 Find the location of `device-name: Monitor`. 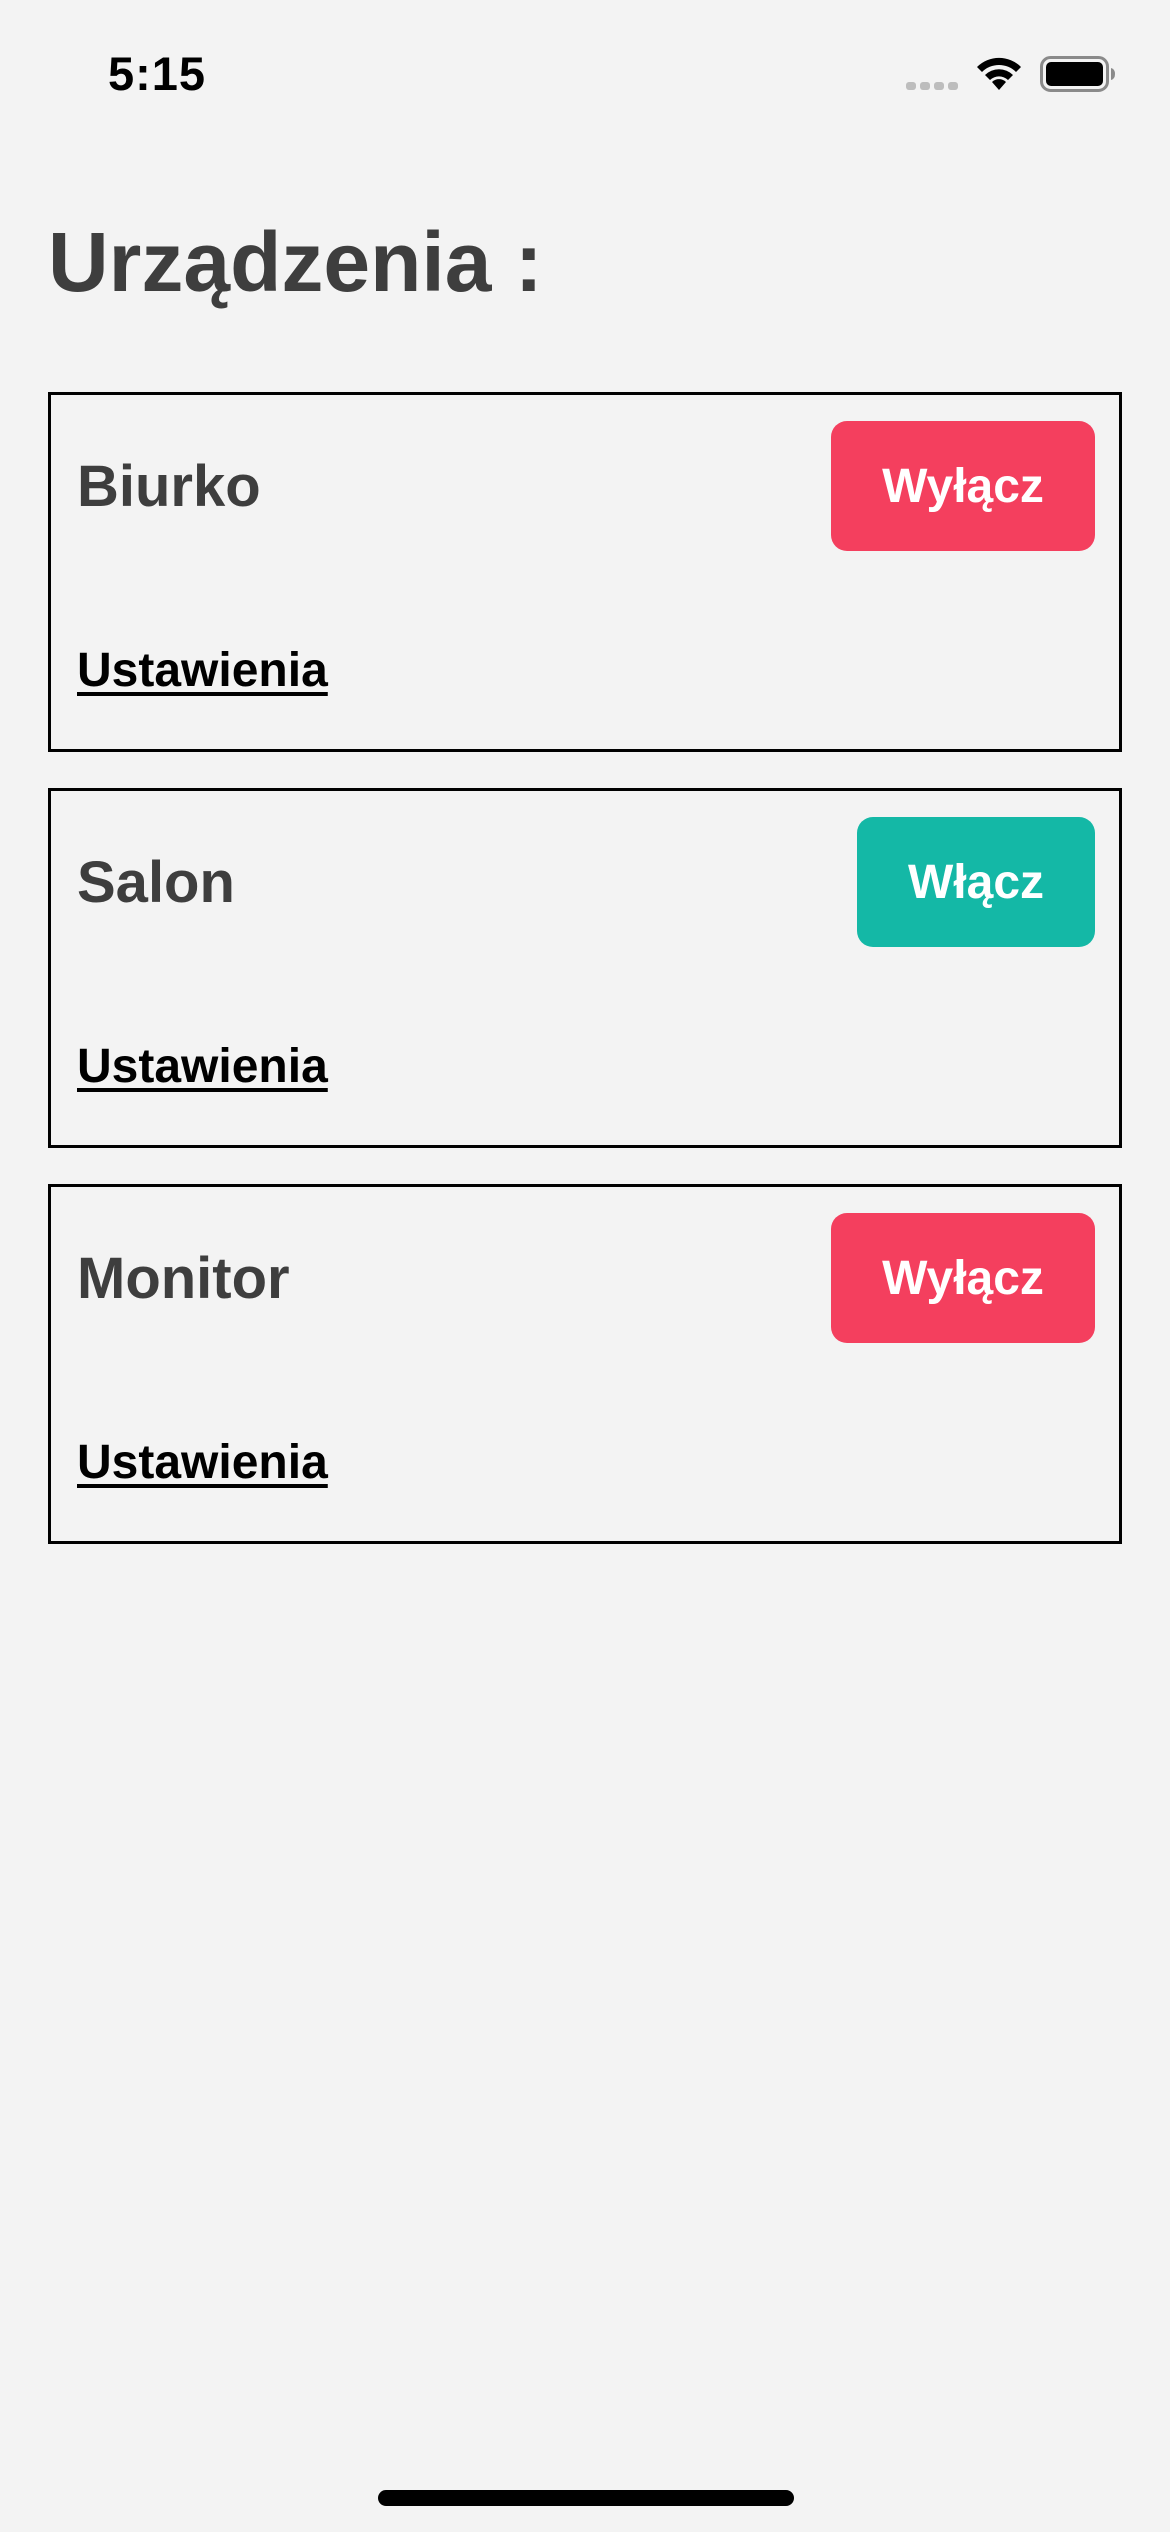

device-name: Monitor is located at coordinates (183, 1278).